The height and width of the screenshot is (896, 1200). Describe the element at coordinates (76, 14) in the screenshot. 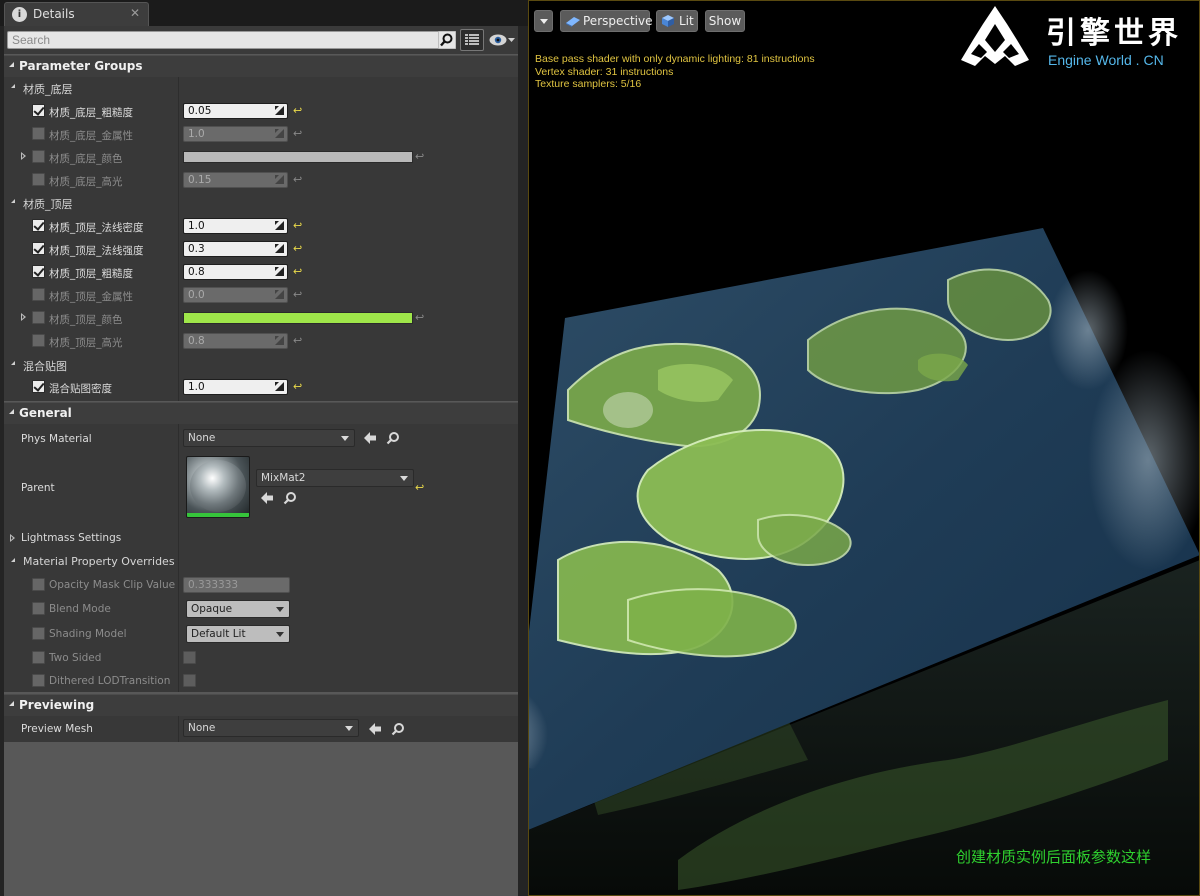

I see `details-tab: i Details ✕` at that location.